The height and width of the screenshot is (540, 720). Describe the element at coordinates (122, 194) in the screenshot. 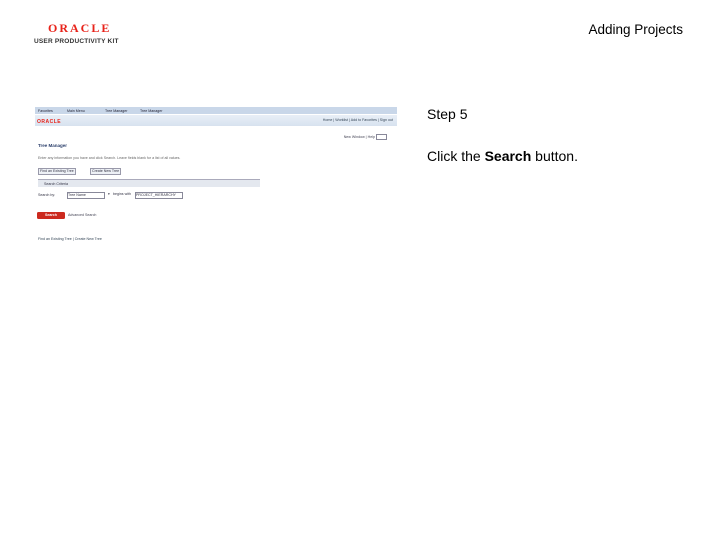

I see `screenshot-operator: begins with` at that location.